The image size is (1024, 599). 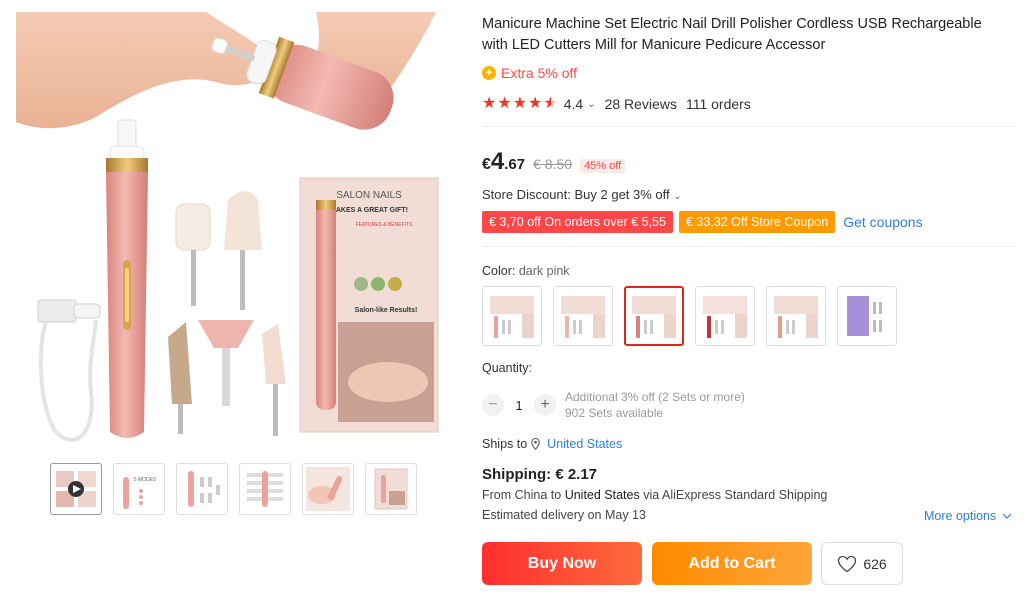 What do you see at coordinates (655, 397) in the screenshot?
I see `bulk-discount-note: Additional 3% off (2 Sets or more)` at bounding box center [655, 397].